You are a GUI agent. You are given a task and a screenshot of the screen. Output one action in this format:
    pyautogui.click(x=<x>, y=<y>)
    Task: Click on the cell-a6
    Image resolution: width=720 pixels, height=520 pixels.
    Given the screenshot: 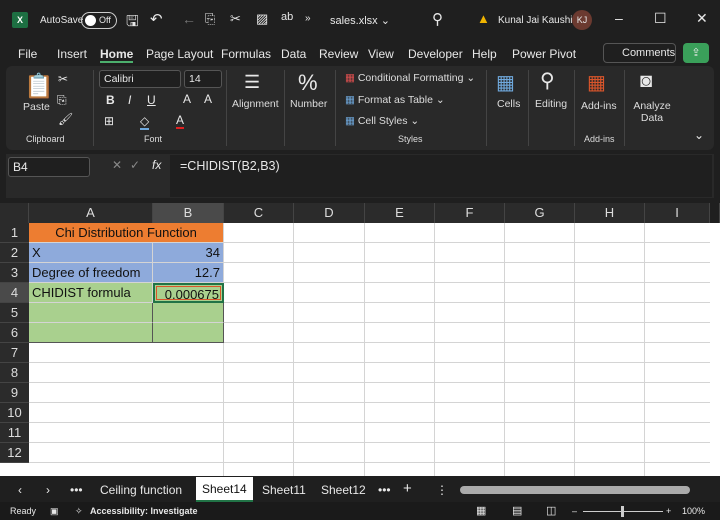 What is the action you would take?
    pyautogui.click(x=91, y=333)
    